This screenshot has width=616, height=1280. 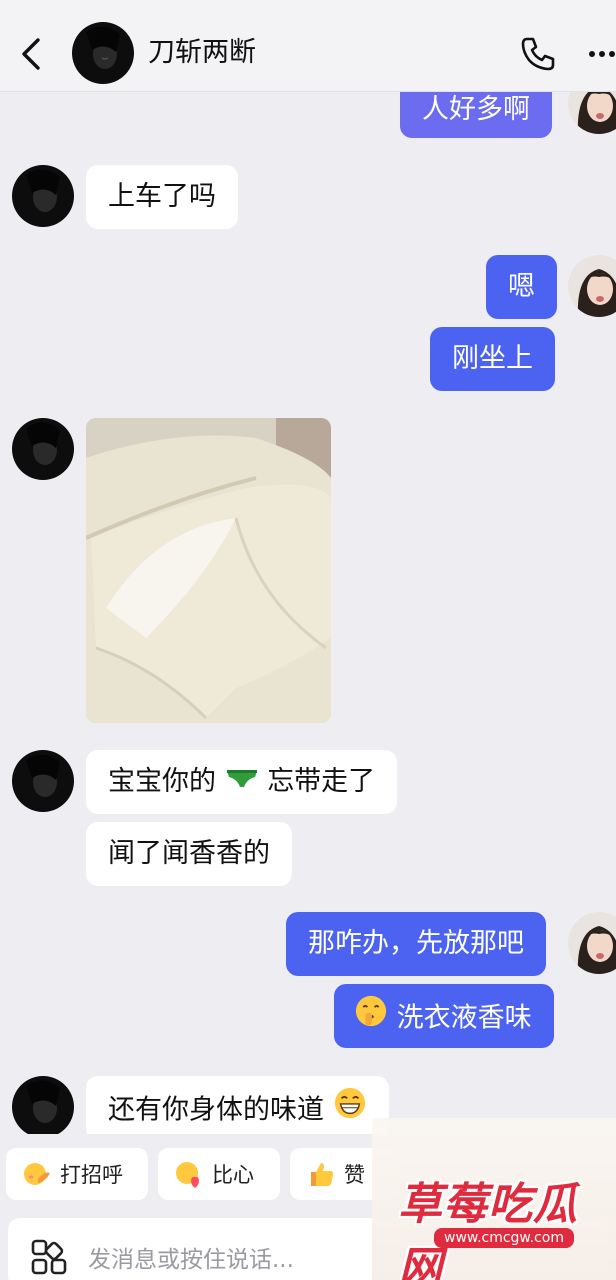 I want to click on more-button, so click(x=600, y=54).